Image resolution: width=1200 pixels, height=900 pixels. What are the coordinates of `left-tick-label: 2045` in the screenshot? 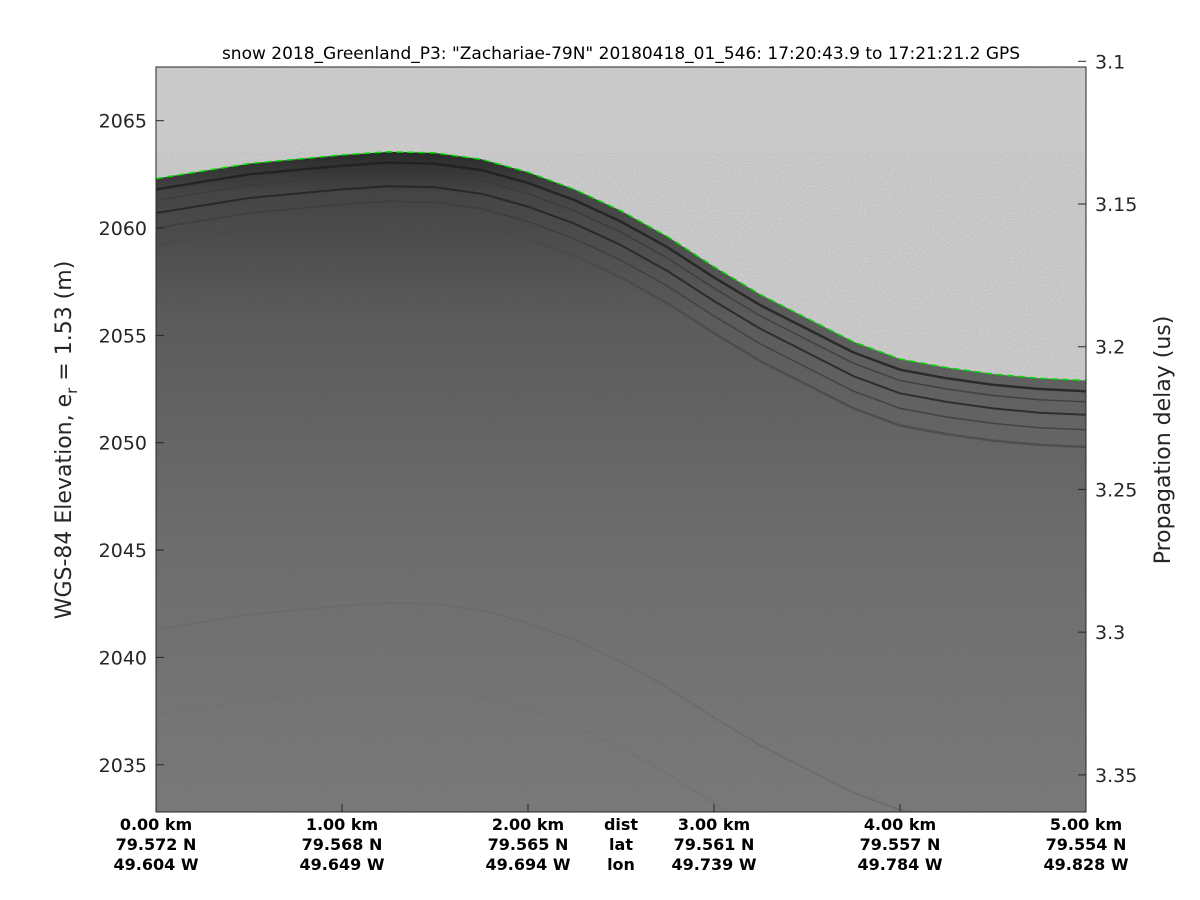 It's located at (123, 551).